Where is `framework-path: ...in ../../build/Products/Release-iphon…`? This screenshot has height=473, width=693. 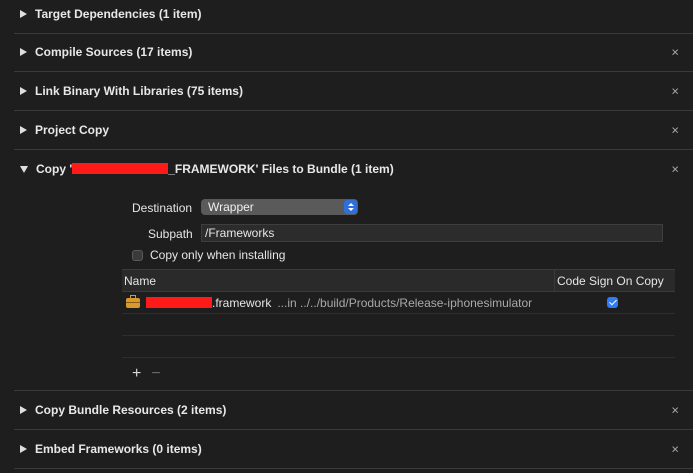 framework-path: ...in ../../build/Products/Release-iphon… is located at coordinates (405, 302).